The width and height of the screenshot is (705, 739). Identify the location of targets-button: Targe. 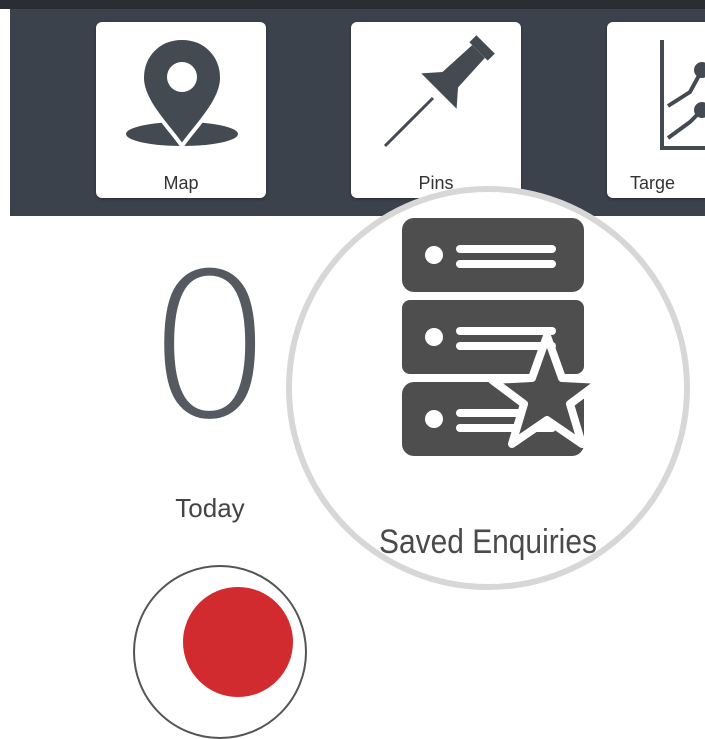
(656, 110).